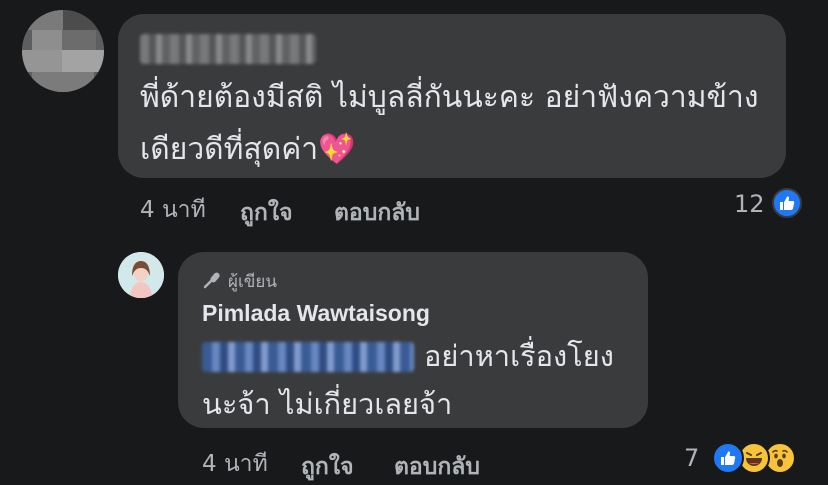 This screenshot has height=485, width=828. Describe the element at coordinates (63, 51) in the screenshot. I see `commenter-avatar-blurred` at that location.